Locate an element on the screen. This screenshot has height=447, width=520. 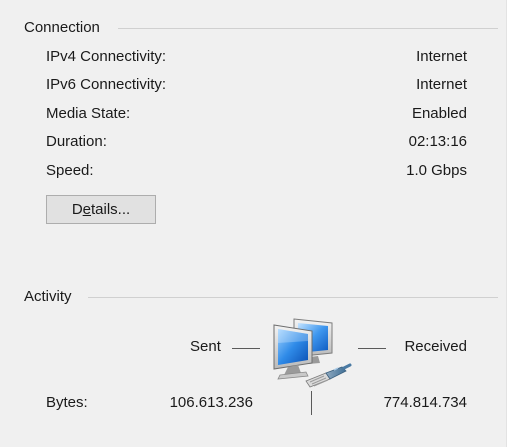
duration-value: 02:13:16 is located at coordinates (437, 141).